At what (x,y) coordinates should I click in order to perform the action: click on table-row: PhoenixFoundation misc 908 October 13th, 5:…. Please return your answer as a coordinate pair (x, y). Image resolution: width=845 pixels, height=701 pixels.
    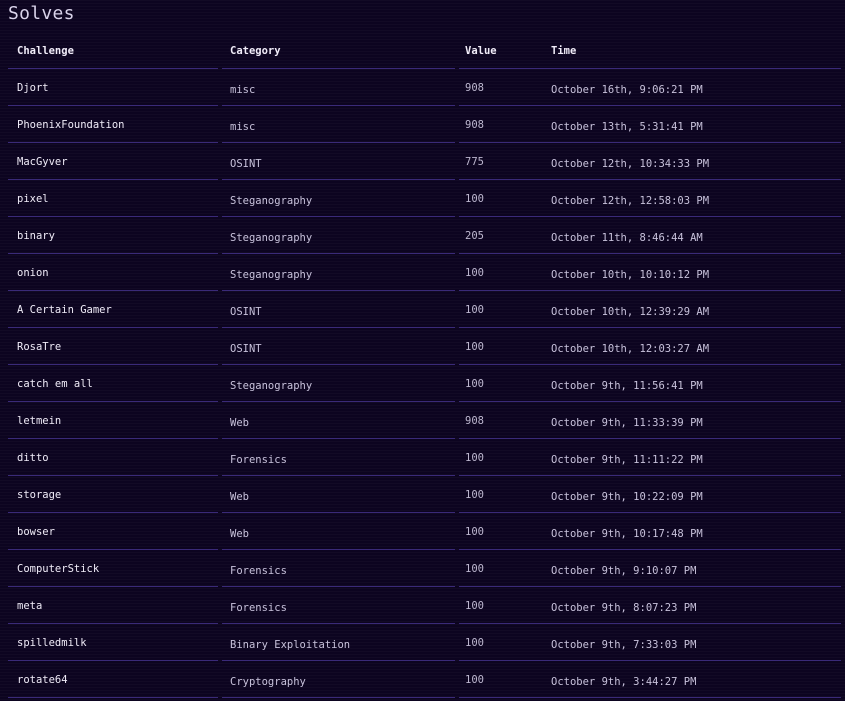
    Looking at the image, I should click on (424, 124).